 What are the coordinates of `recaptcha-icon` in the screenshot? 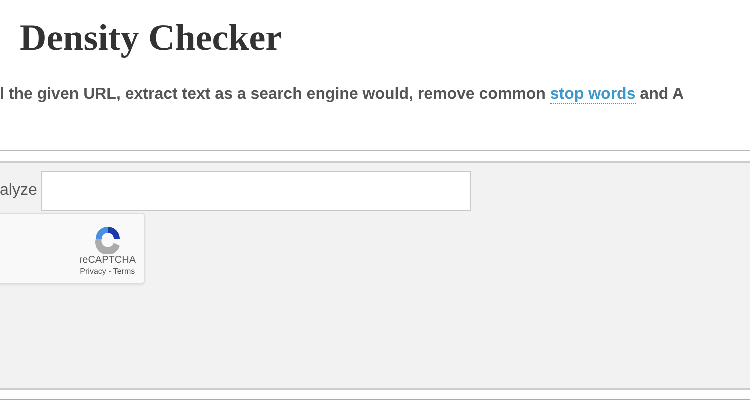 It's located at (107, 239).